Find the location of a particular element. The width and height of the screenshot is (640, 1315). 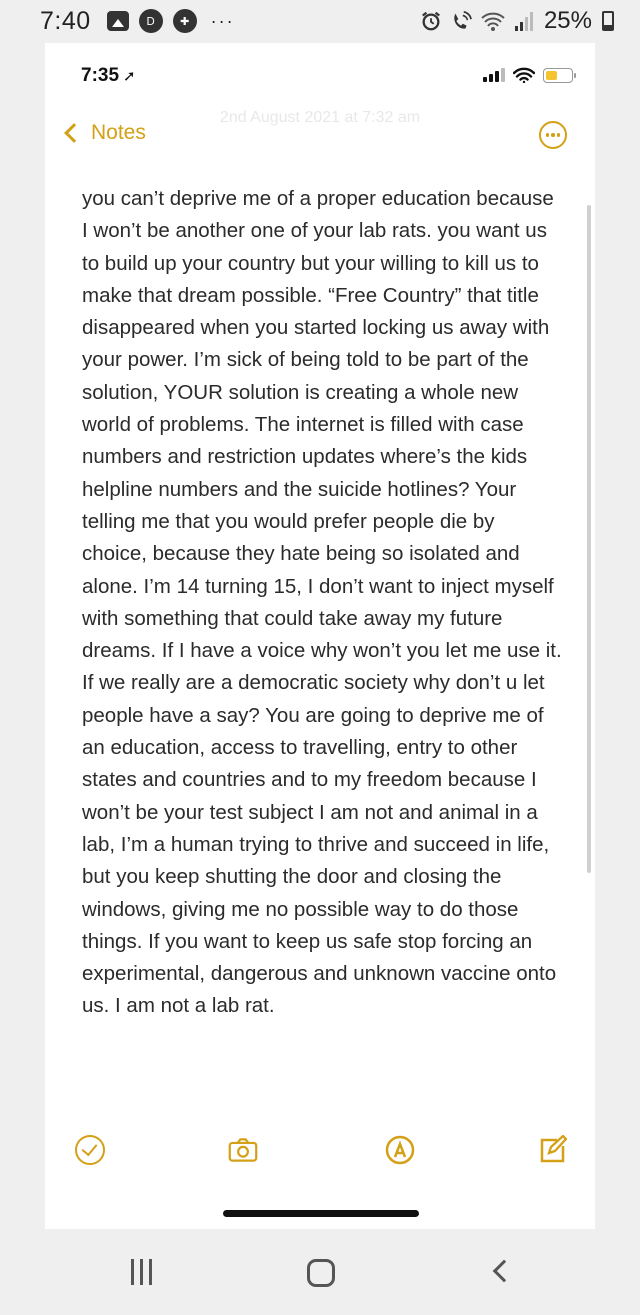

game-icon: ✚ is located at coordinates (184, 21).